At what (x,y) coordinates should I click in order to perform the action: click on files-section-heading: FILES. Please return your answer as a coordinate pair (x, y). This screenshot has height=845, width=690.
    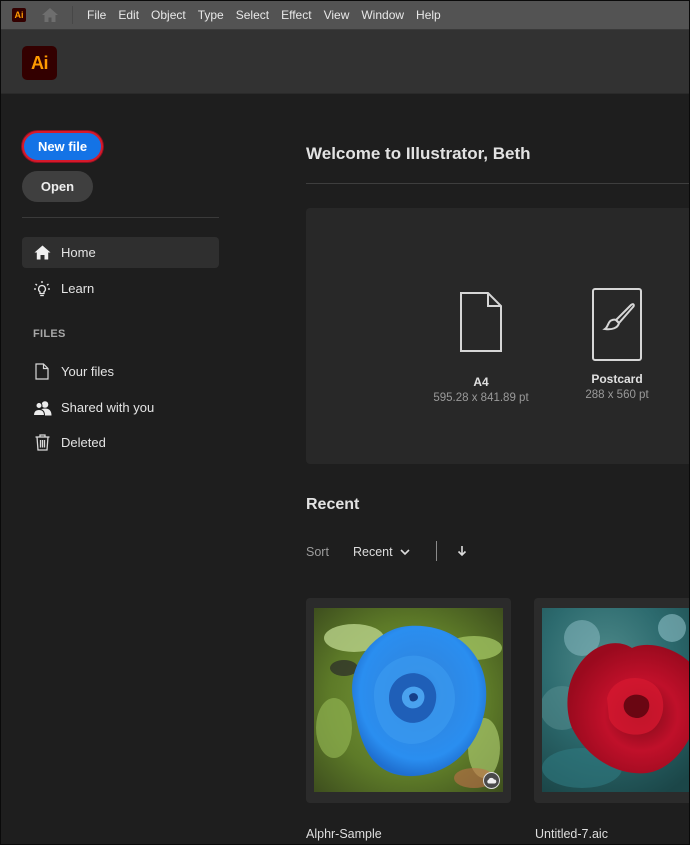
    Looking at the image, I should click on (49, 334).